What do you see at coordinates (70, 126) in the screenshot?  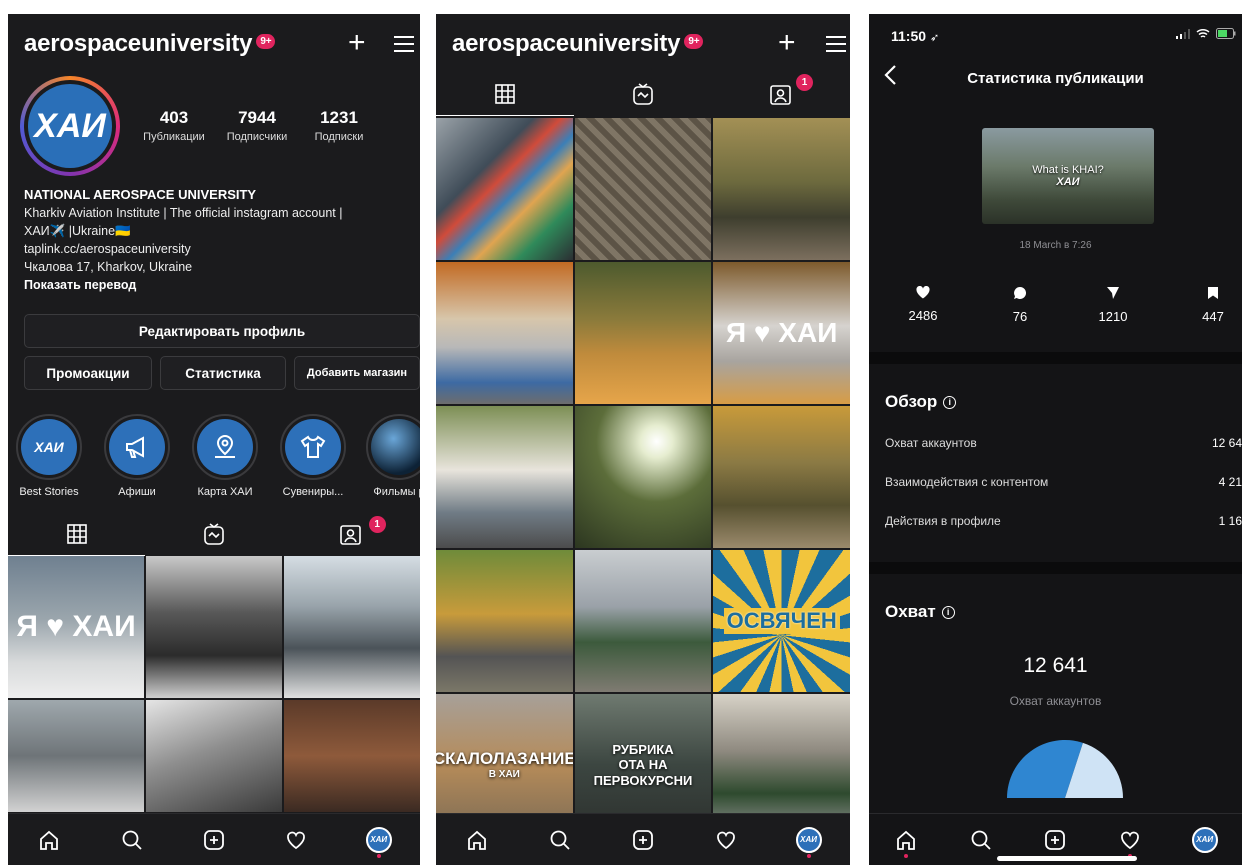 I see `avatar: ХАИ` at bounding box center [70, 126].